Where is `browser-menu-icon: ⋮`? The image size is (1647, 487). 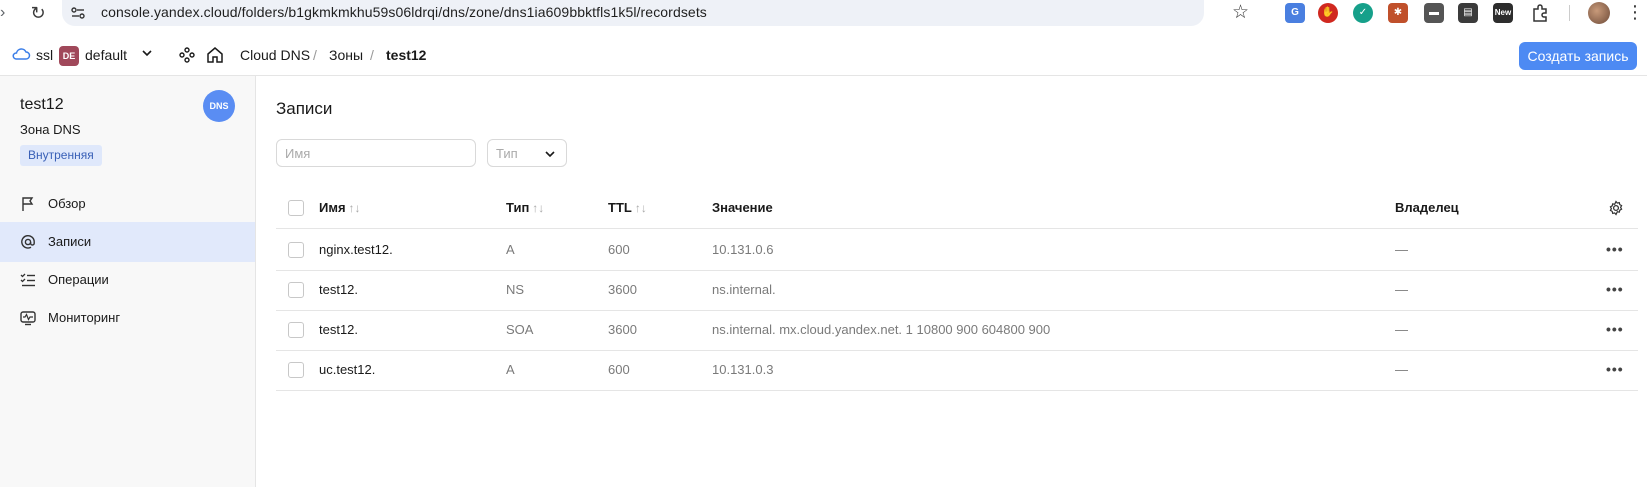
browser-menu-icon: ⋮ is located at coordinates (1635, 12).